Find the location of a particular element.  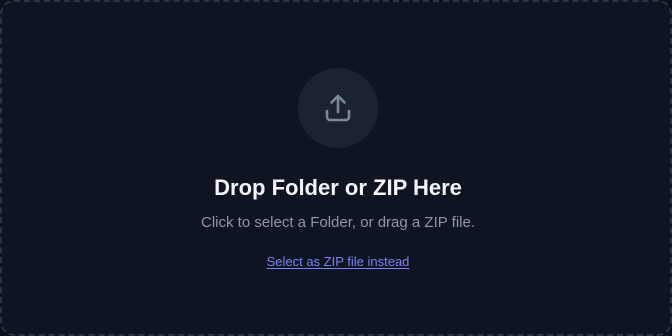

upload-icon is located at coordinates (338, 108).